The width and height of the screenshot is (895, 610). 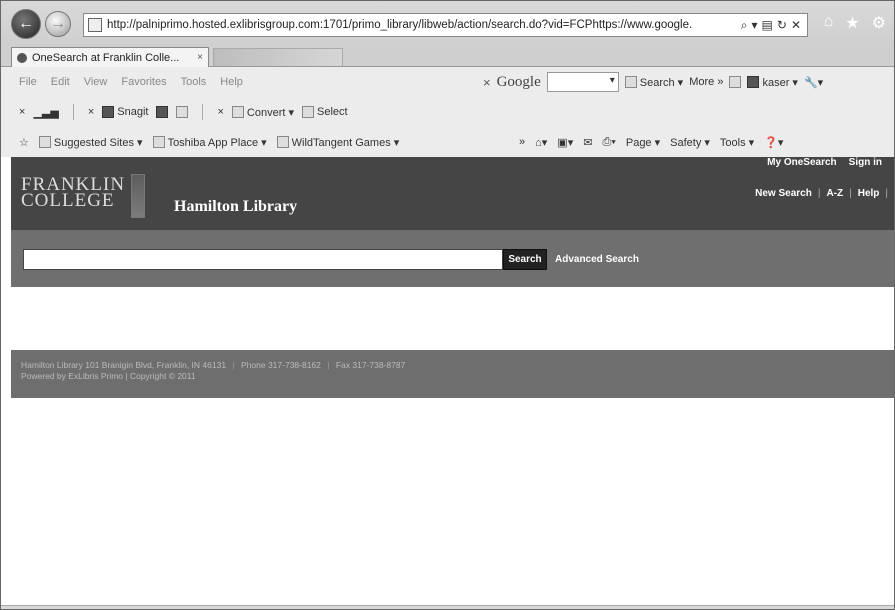 I want to click on forward-arrow-icon: →, so click(x=58, y=23).